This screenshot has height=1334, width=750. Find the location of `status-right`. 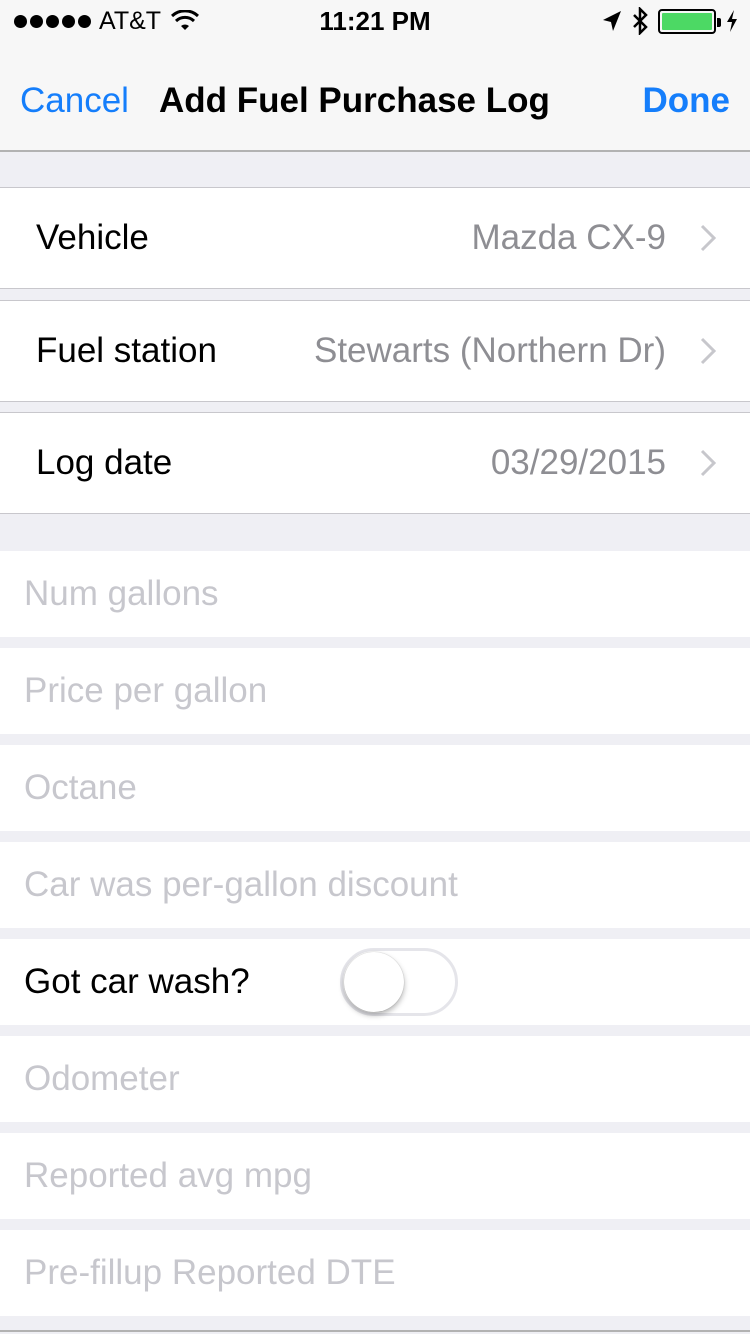

status-right is located at coordinates (670, 21).